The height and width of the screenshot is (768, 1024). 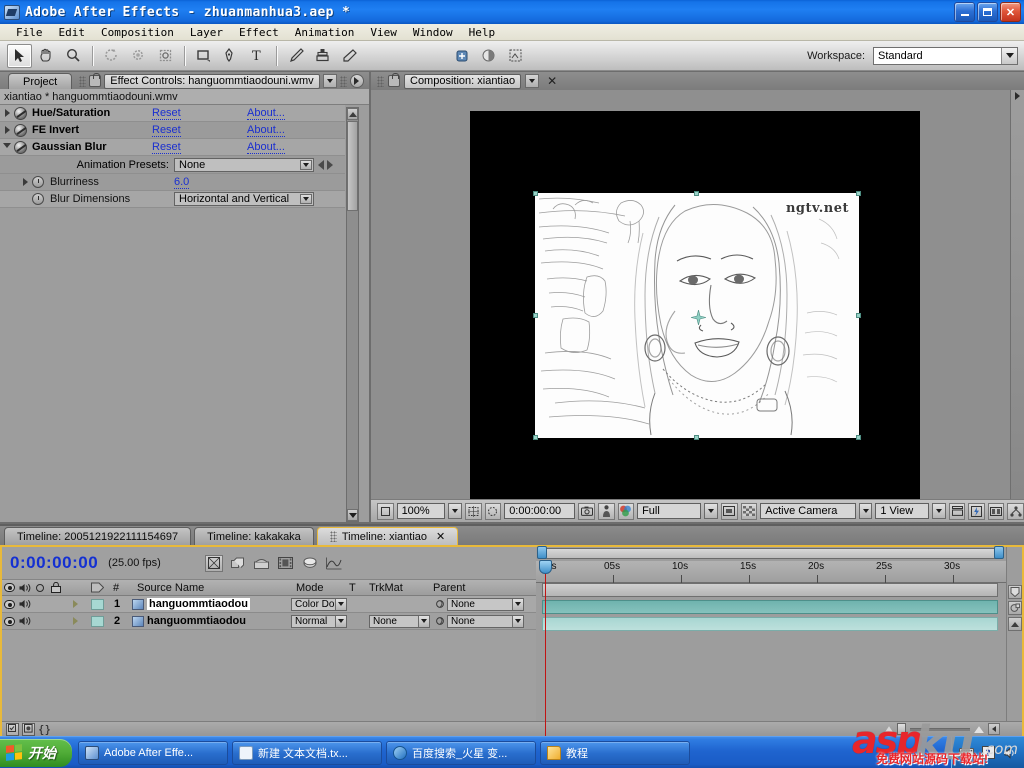 I want to click on snapshot-camera-icon, so click(x=586, y=511).